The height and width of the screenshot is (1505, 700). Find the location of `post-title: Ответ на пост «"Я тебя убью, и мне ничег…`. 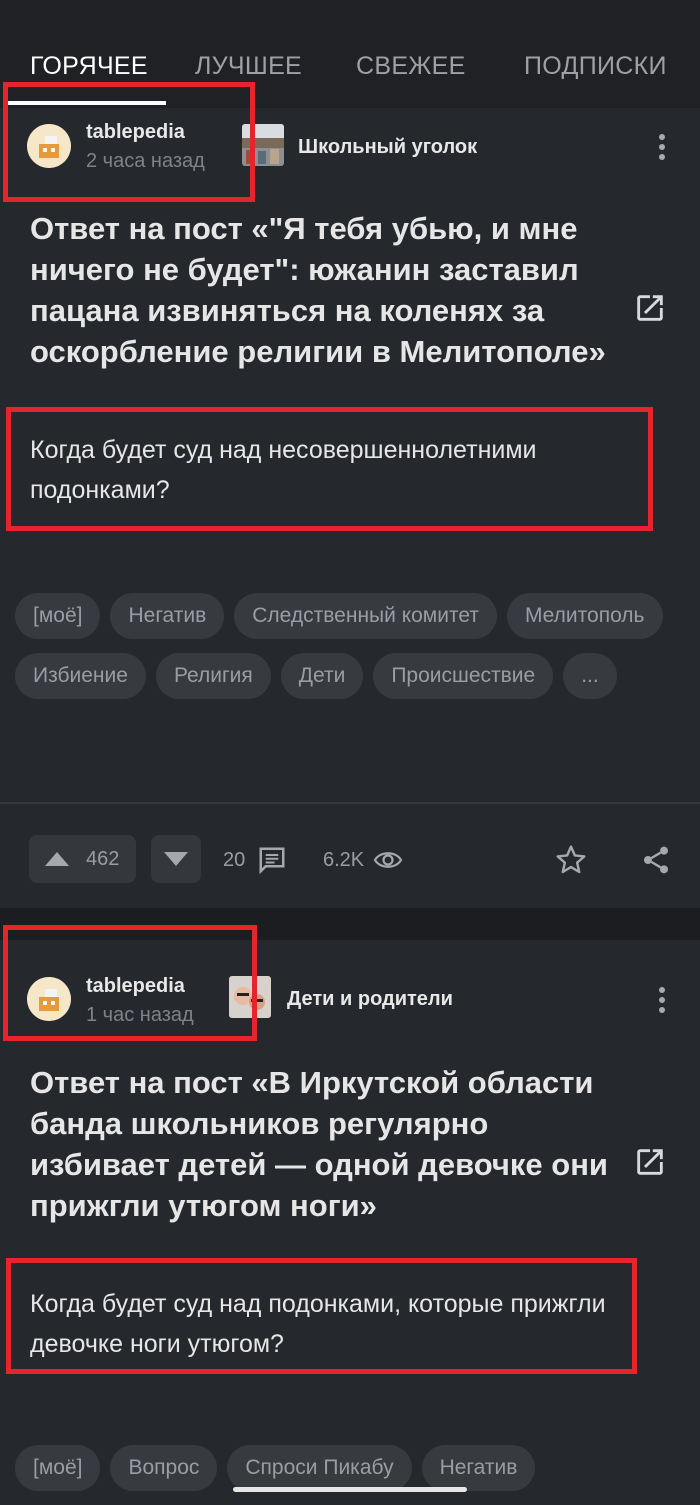

post-title: Ответ на пост «"Я тебя убью, и мне ничег… is located at coordinates (325, 290).